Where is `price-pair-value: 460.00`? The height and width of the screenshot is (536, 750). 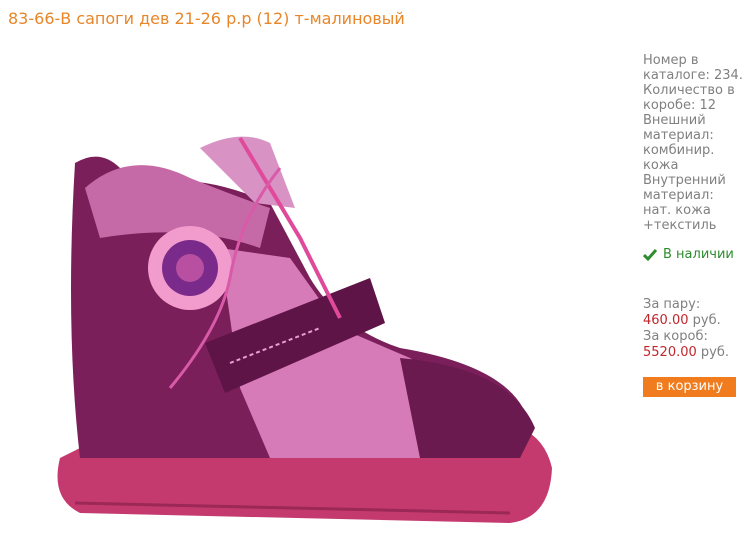
price-pair-value: 460.00 is located at coordinates (666, 320).